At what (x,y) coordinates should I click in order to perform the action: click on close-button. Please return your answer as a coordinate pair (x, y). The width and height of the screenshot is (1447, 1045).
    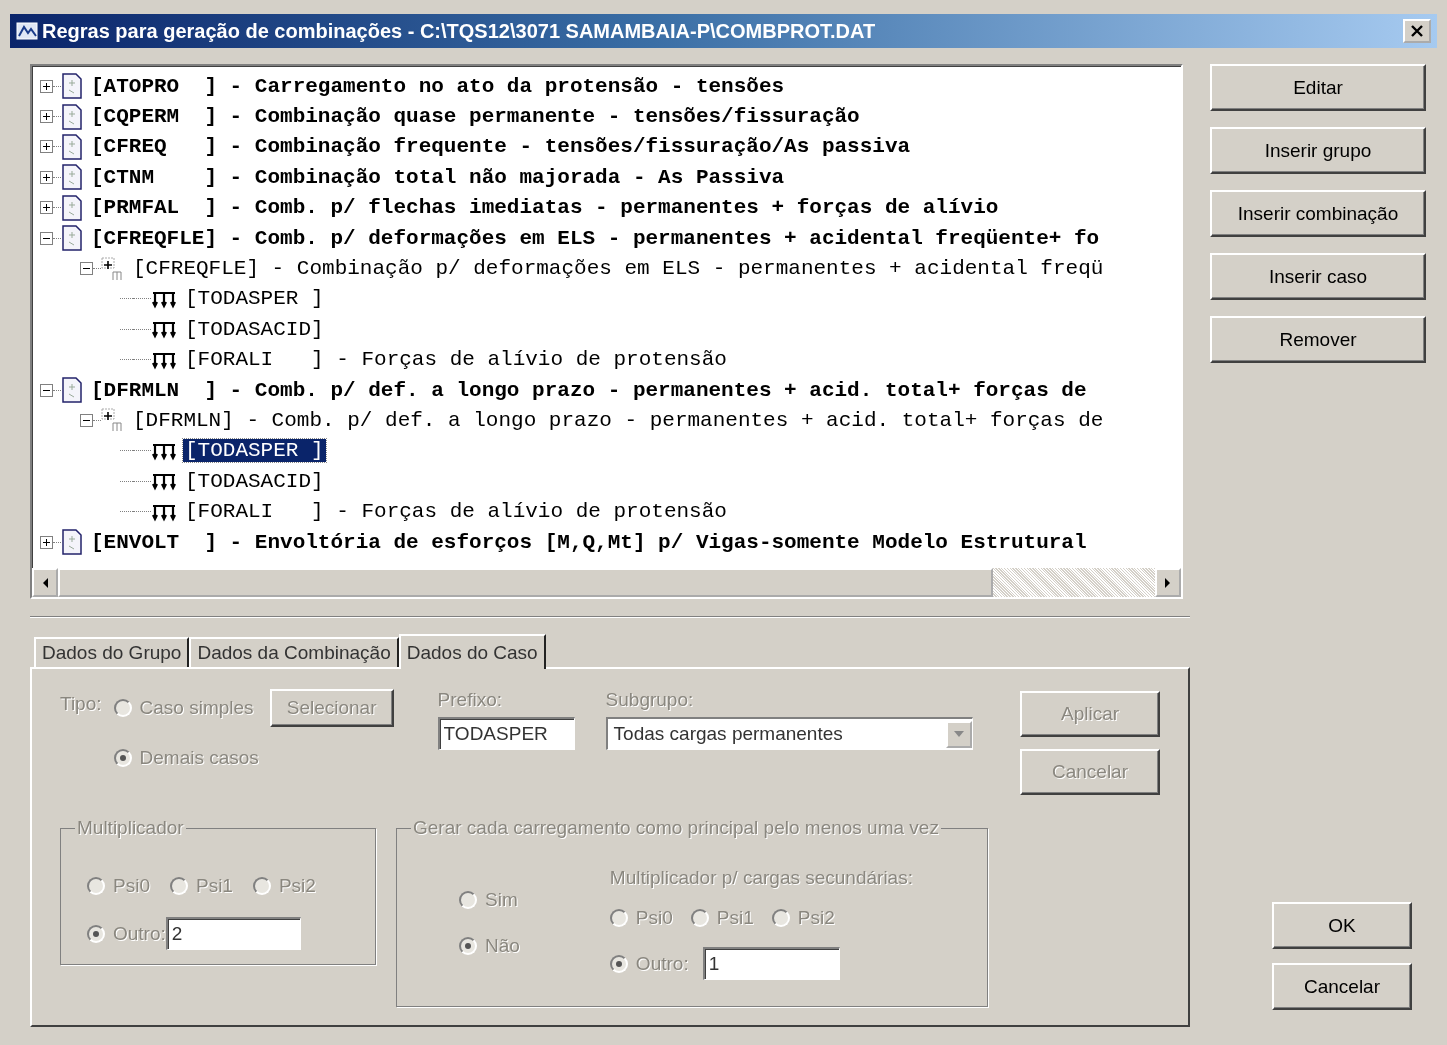
    Looking at the image, I should click on (1417, 31).